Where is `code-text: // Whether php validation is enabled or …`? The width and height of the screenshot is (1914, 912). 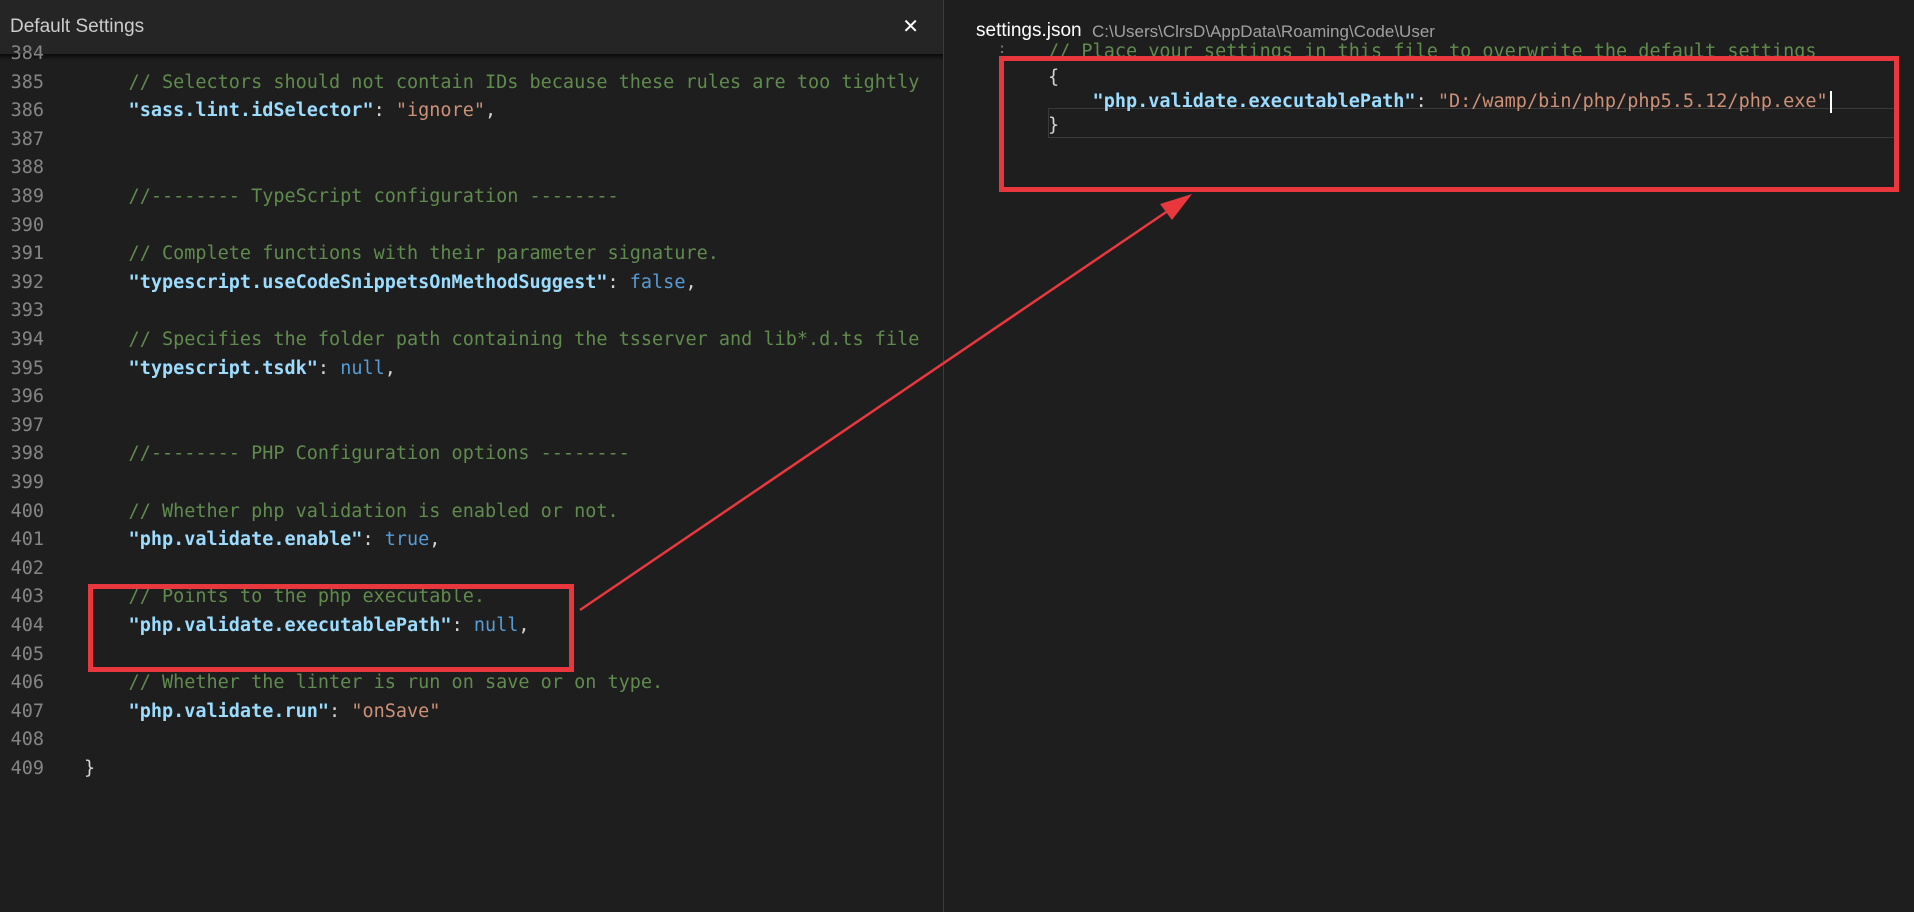 code-text: // Whether php validation is enabled or … is located at coordinates (351, 512).